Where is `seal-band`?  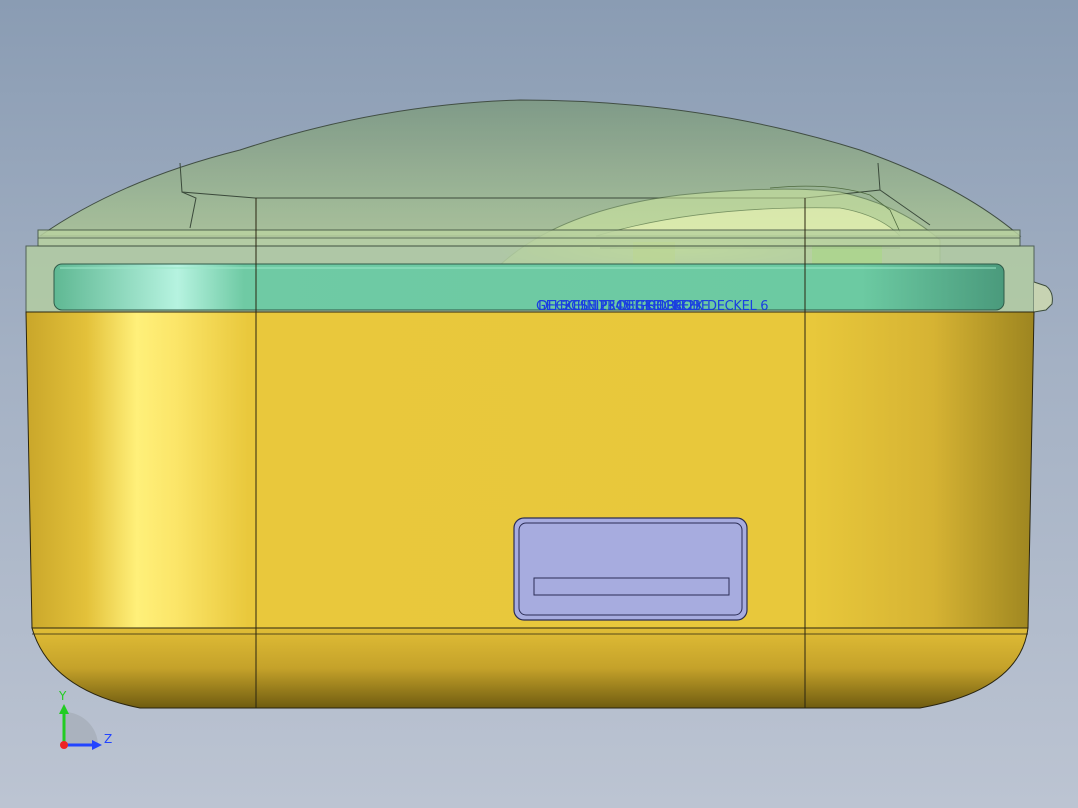 seal-band is located at coordinates (529, 287).